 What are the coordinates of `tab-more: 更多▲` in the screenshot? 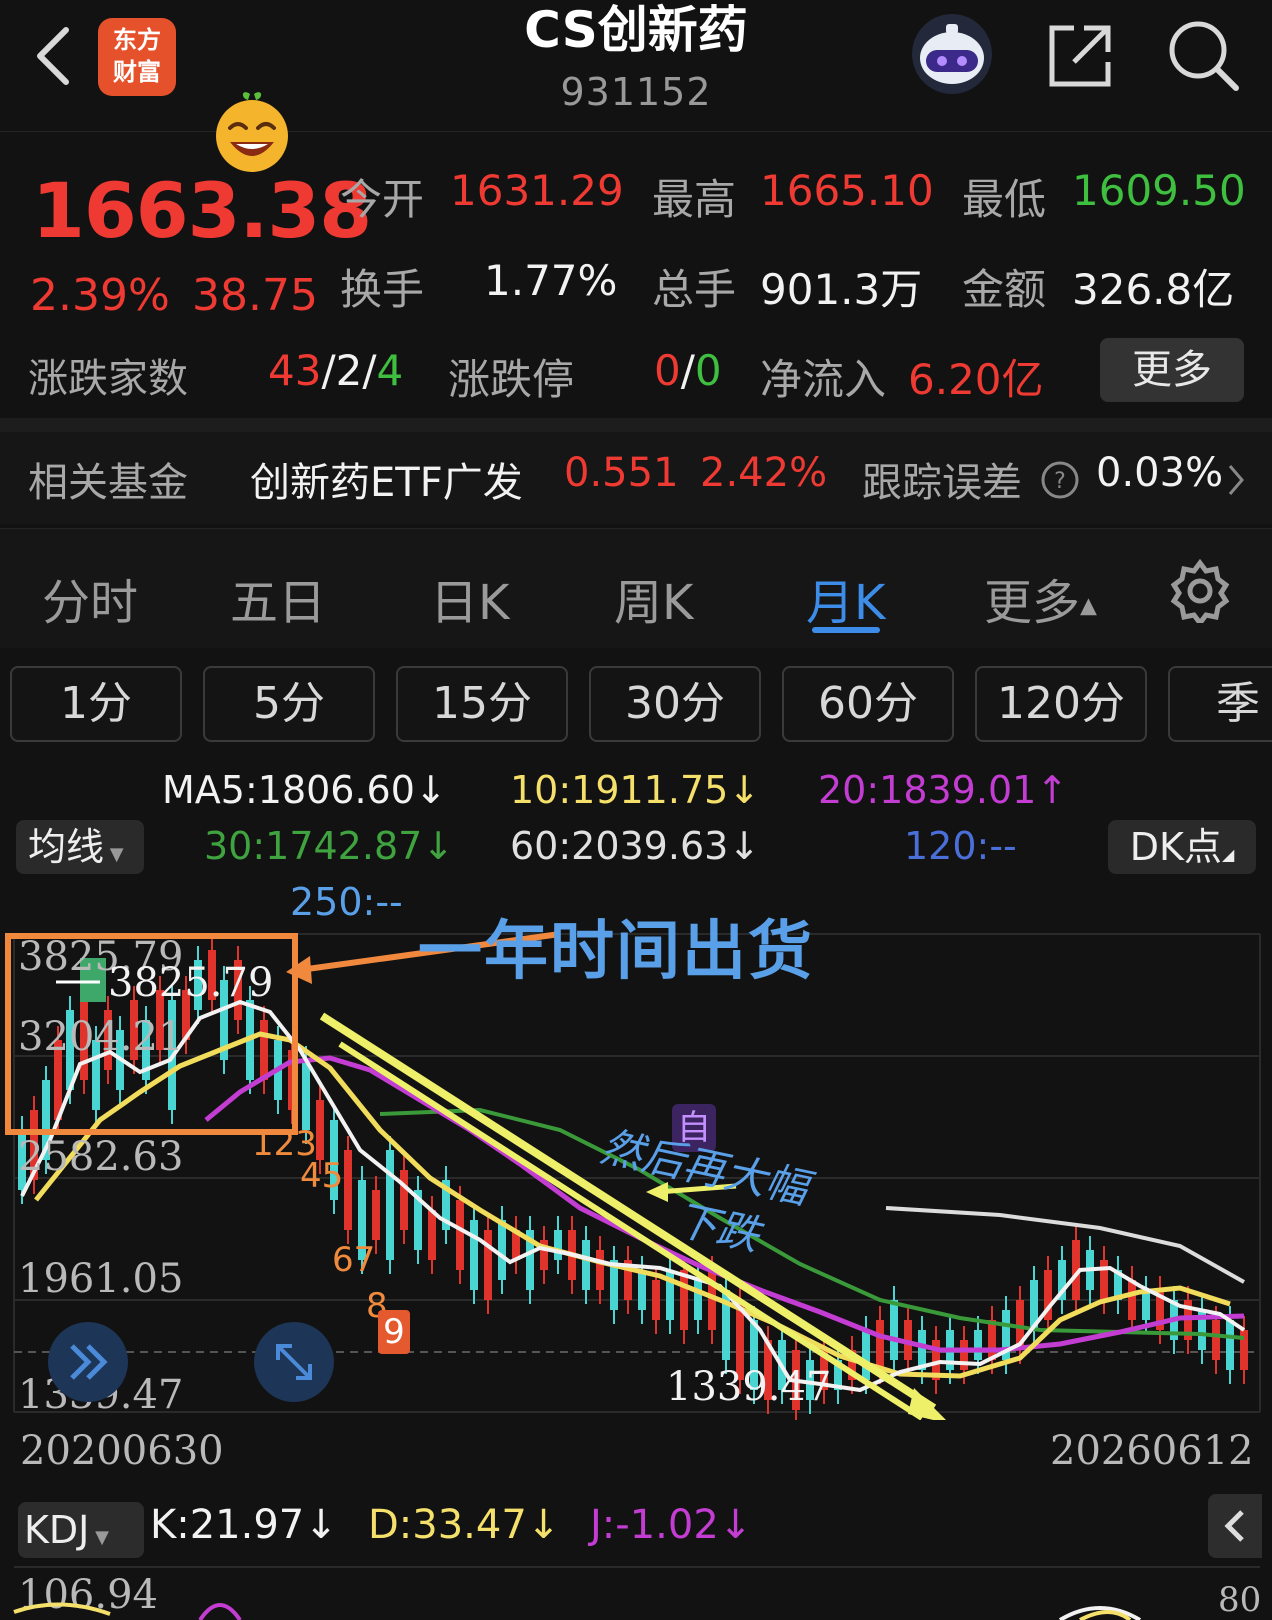 It's located at (1040, 598).